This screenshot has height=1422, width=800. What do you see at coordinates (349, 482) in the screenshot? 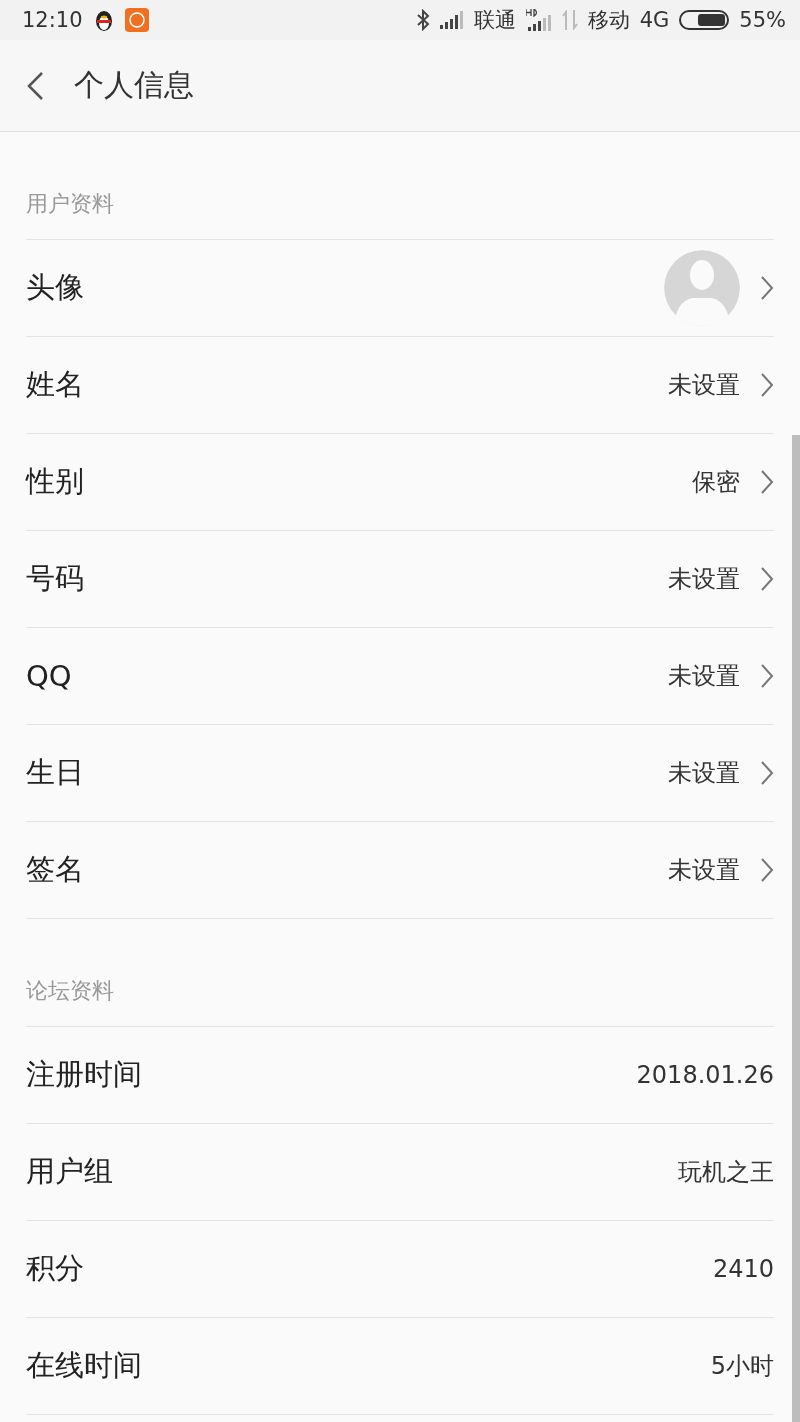
I see `row-label: 性别` at bounding box center [349, 482].